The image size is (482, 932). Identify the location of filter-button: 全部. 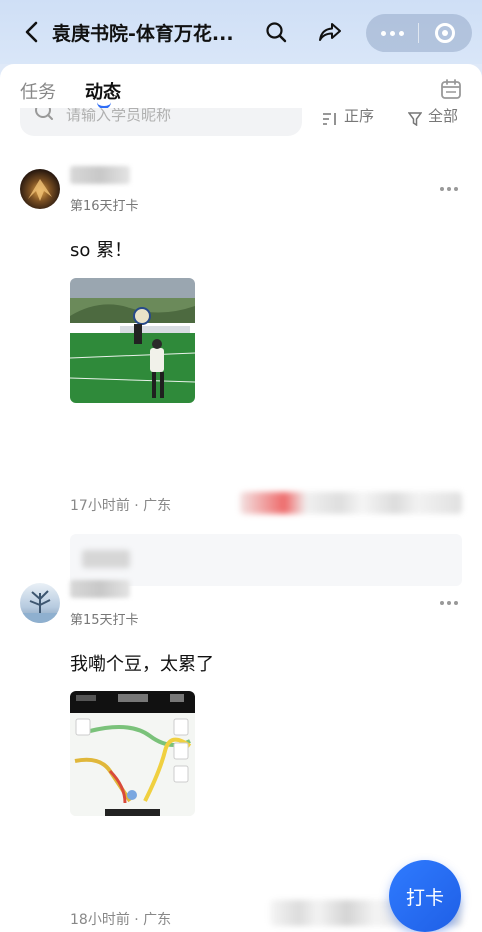
(433, 118).